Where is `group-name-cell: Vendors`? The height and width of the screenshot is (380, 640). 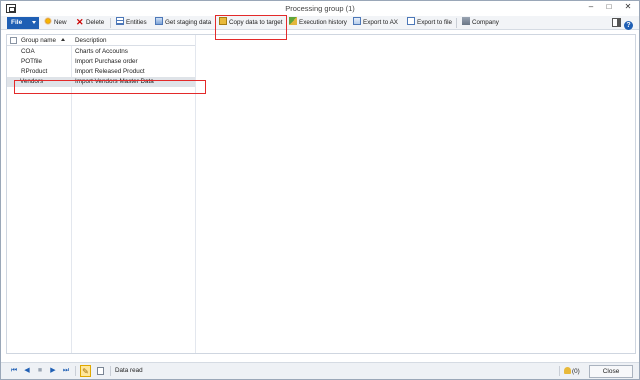
group-name-cell: Vendors is located at coordinates (32, 81).